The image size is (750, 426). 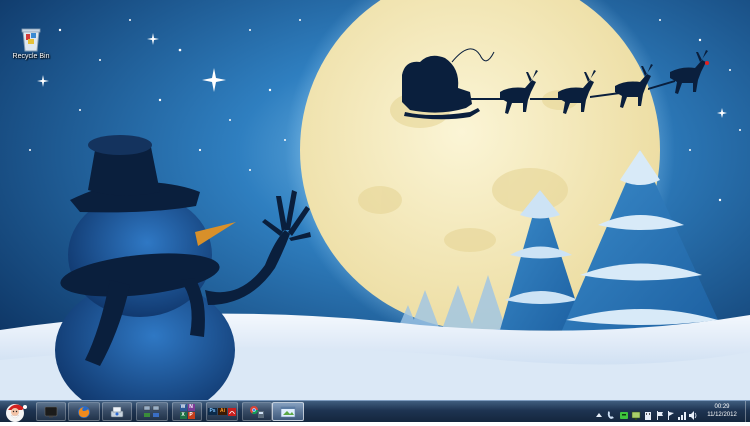 I want to click on tray-usb, so click(x=648, y=413).